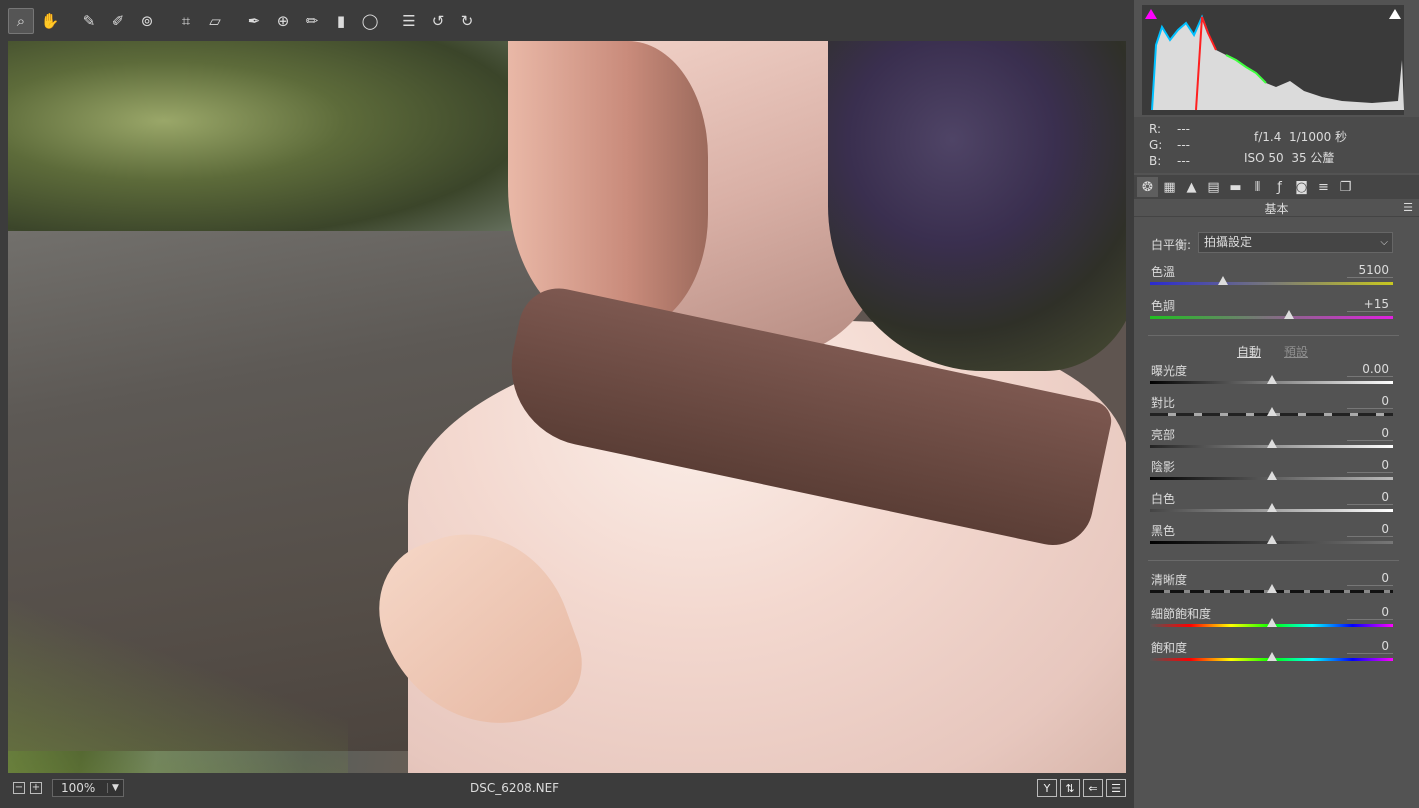 The image size is (1419, 808). What do you see at coordinates (1370, 646) in the screenshot?
I see `saturation-value: 0` at bounding box center [1370, 646].